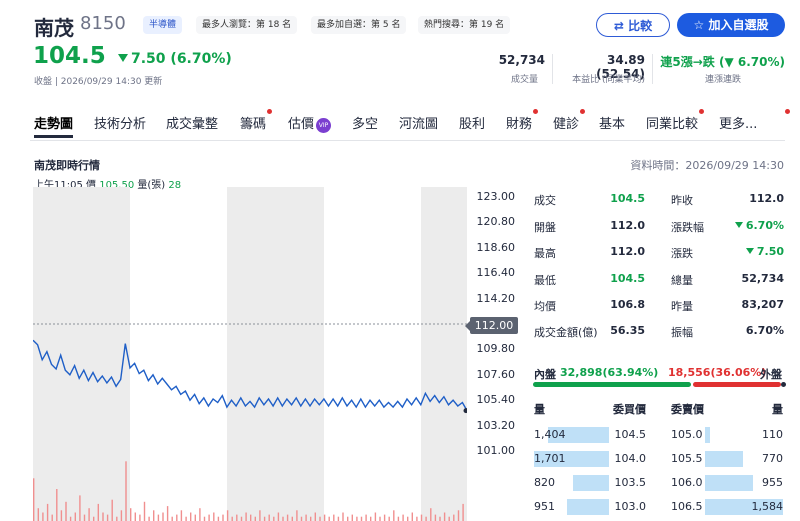 Image resolution: width=800 pixels, height=521 pixels. What do you see at coordinates (54, 125) in the screenshot?
I see `tab-0: 走勢圖` at bounding box center [54, 125].